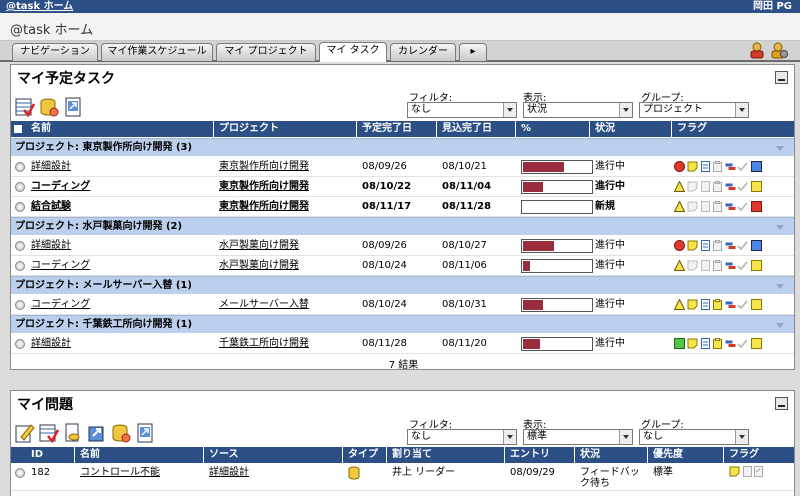 This screenshot has height=496, width=800. What do you see at coordinates (41, 129) in the screenshot?
I see `col-name: 名前` at bounding box center [41, 129].